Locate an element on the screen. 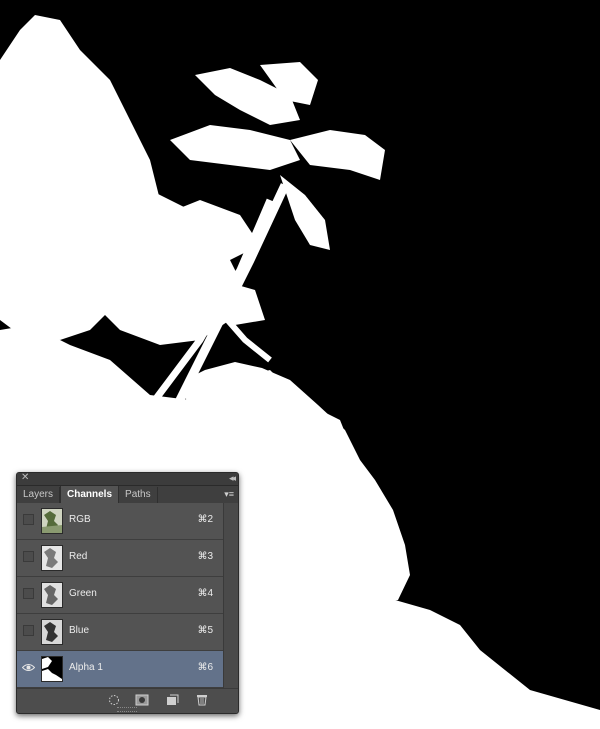  channel-name: Red is located at coordinates (78, 556).